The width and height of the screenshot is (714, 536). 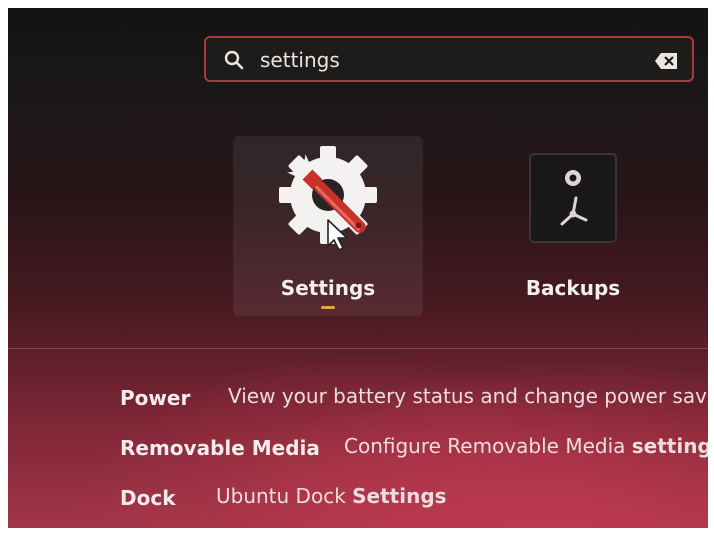 I want to click on search-bar, so click(x=449, y=59).